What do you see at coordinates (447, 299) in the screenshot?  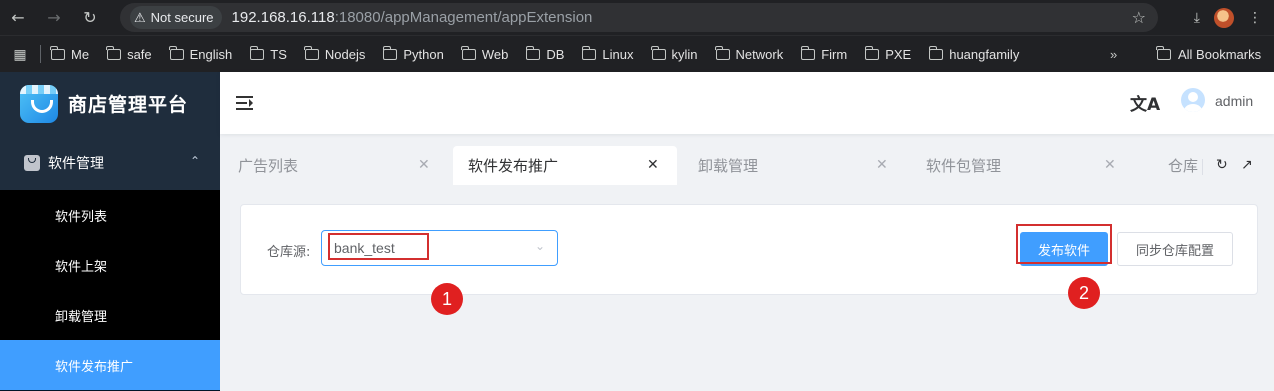 I see `step-badge-1: 1` at bounding box center [447, 299].